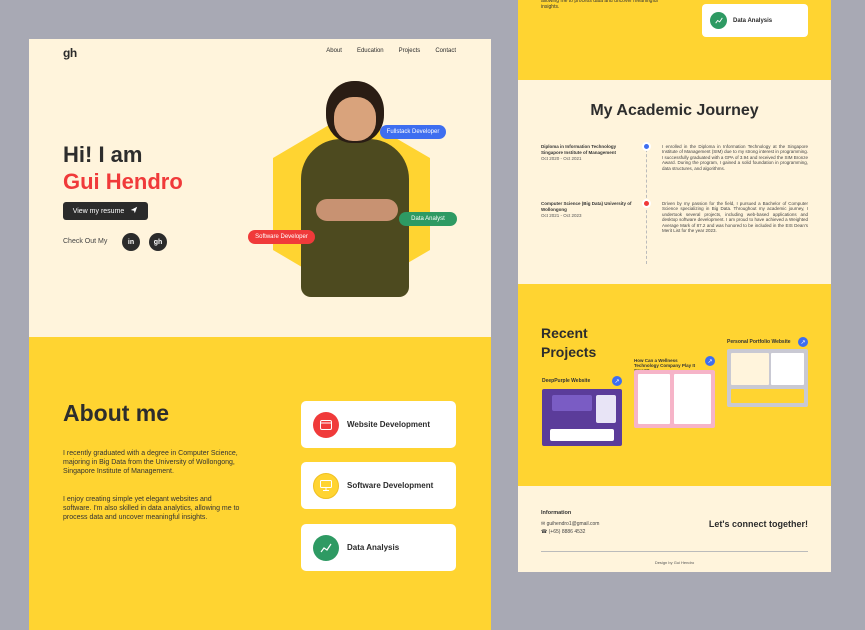  I want to click on footer-phone: ☎ (+65) 8886 4532, so click(563, 532).